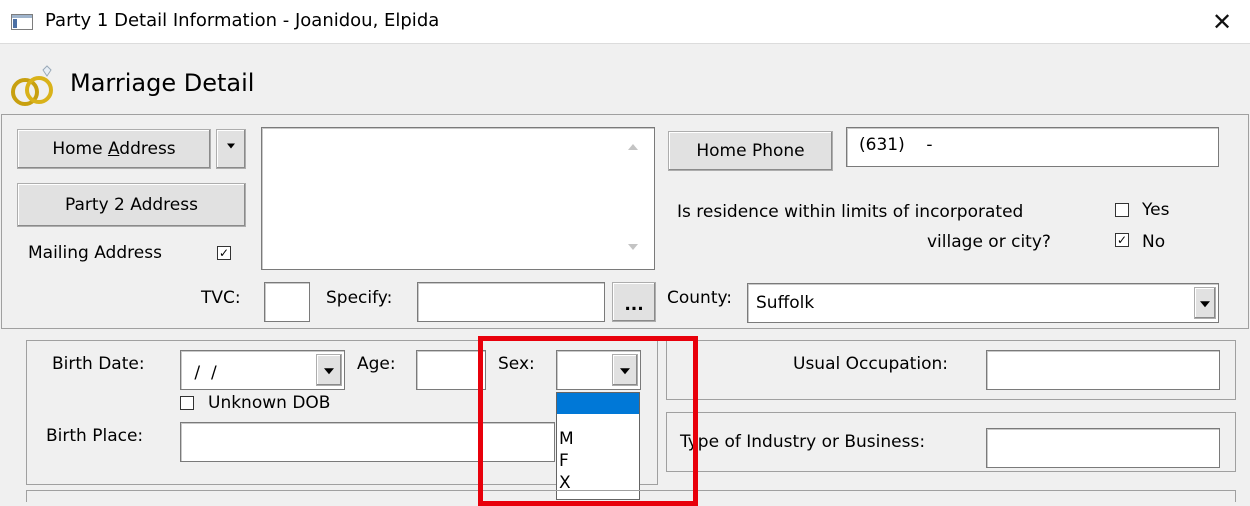  Describe the element at coordinates (187, 403) in the screenshot. I see `unknown-dob-checkbox` at that location.